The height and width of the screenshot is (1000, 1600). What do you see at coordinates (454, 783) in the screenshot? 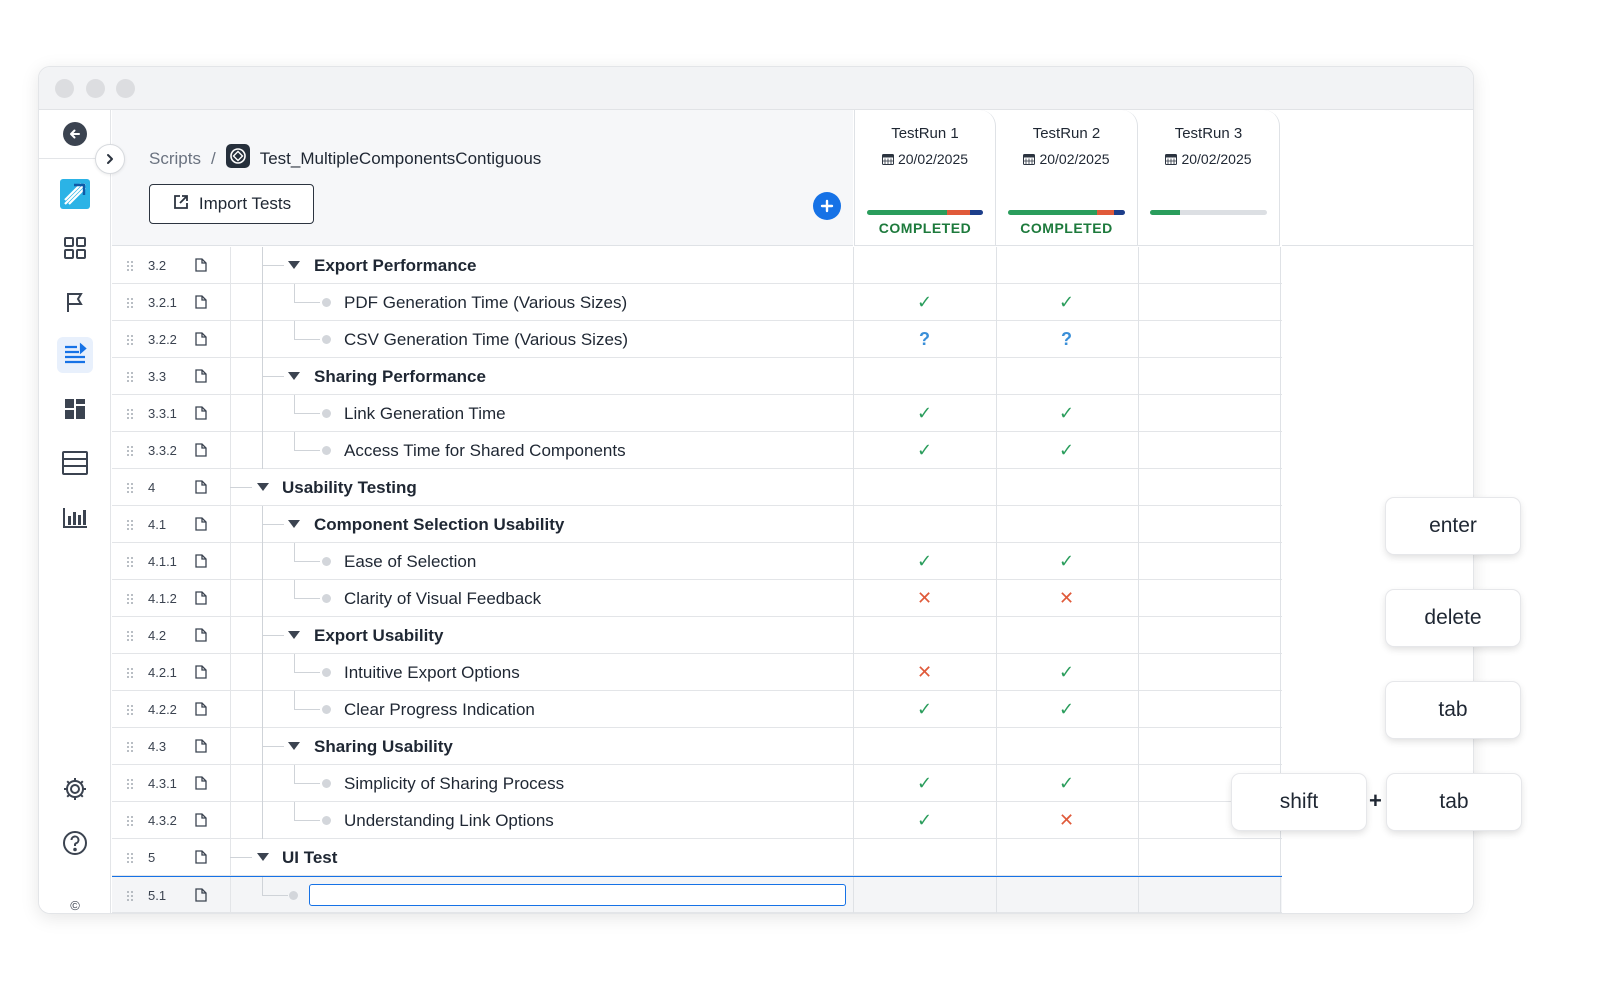
I see `test-title: Simplicity of Sharing Process` at bounding box center [454, 783].